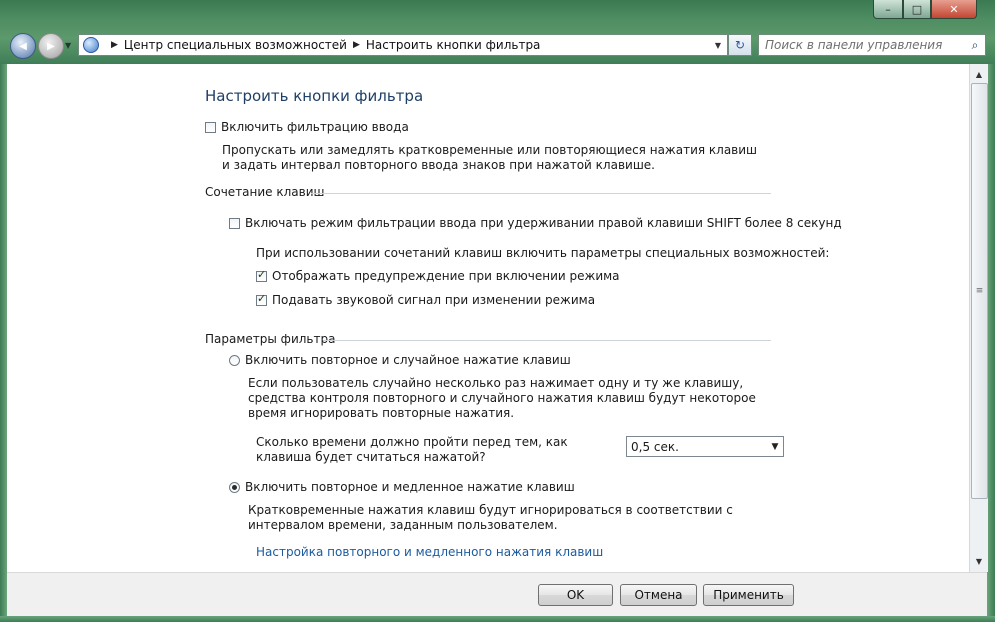  What do you see at coordinates (655, 446) in the screenshot?
I see `wait-time-value: 0,5 сек.` at bounding box center [655, 446].